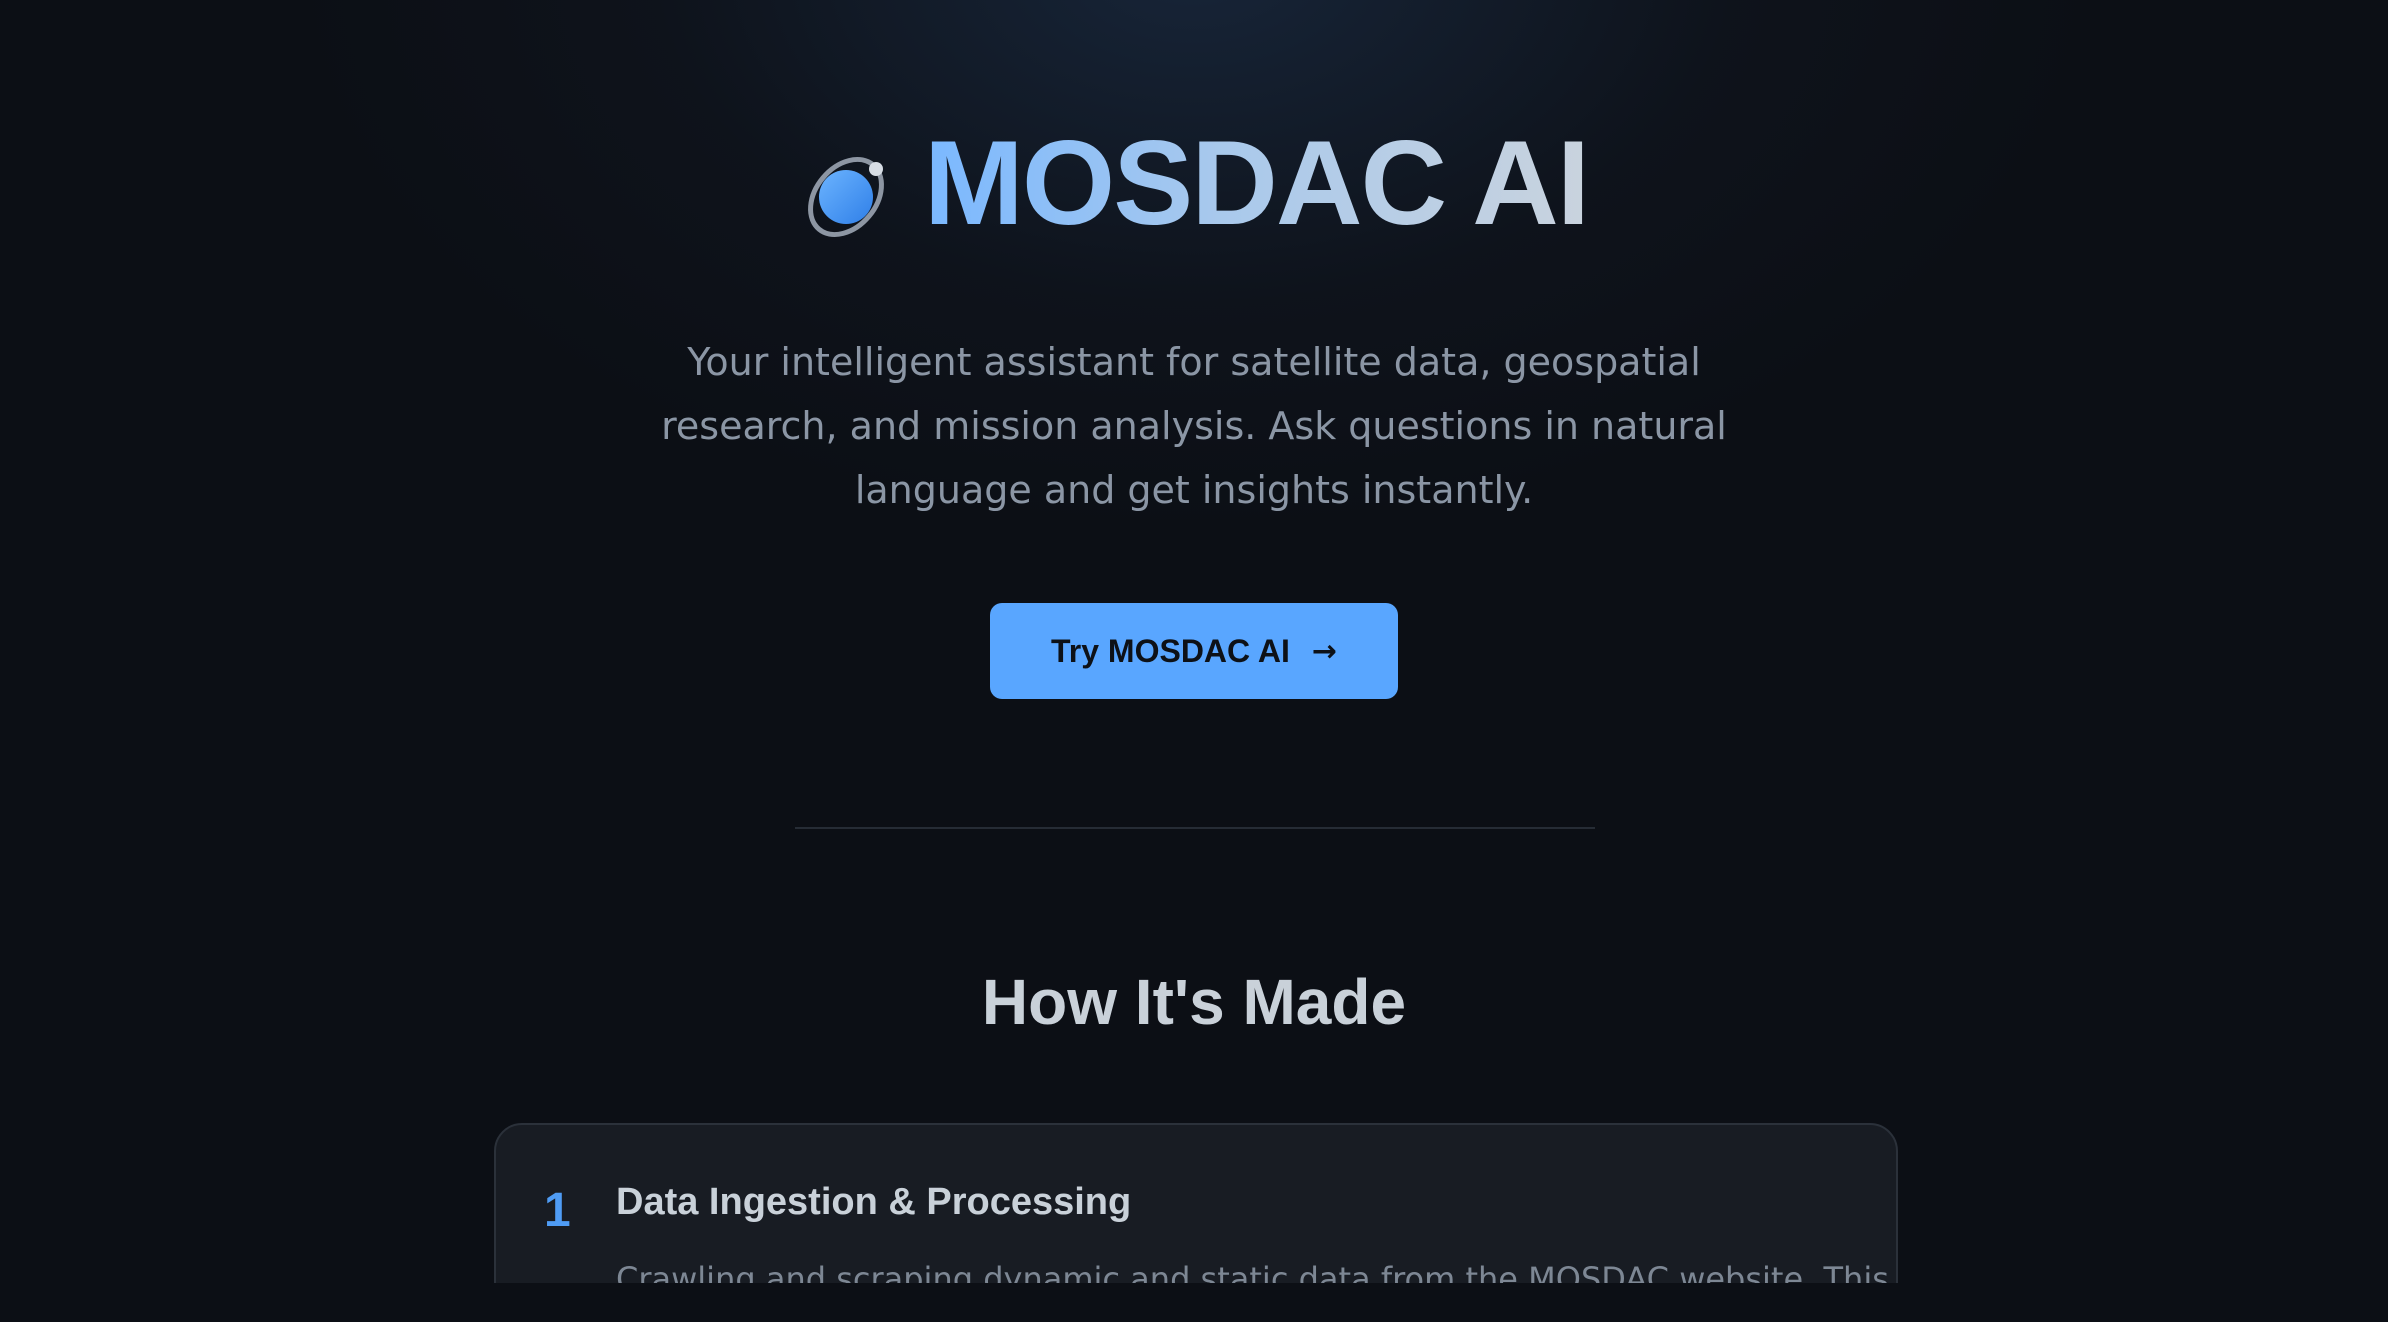 Image resolution: width=2388 pixels, height=1322 pixels. What do you see at coordinates (1324, 651) in the screenshot?
I see `arrow-right-icon: →` at bounding box center [1324, 651].